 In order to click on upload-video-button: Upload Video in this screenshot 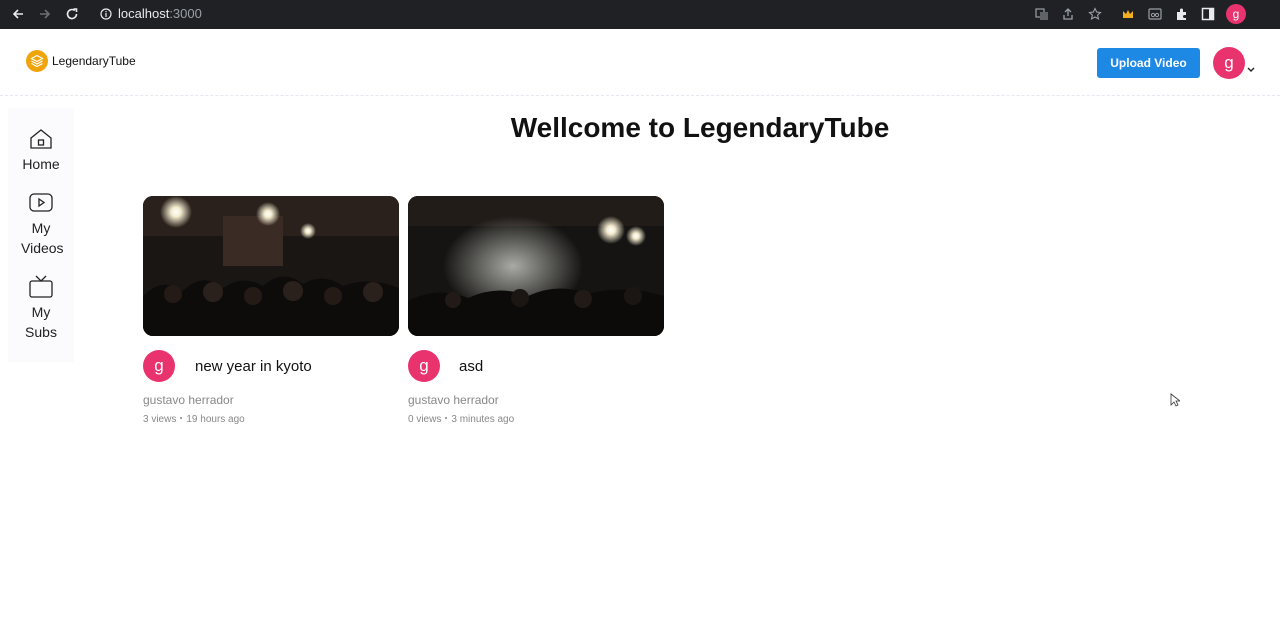, I will do `click(1148, 63)`.